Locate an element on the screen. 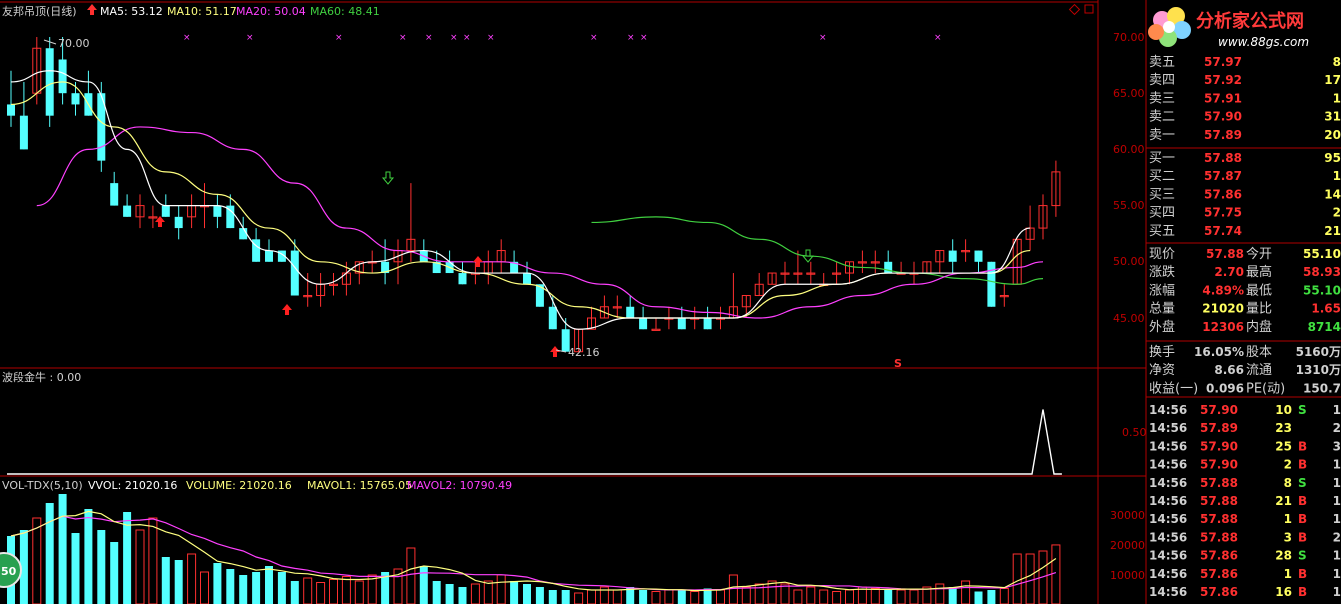 Image resolution: width=1341 pixels, height=604 pixels. stat-value: 12306 is located at coordinates (1223, 327).